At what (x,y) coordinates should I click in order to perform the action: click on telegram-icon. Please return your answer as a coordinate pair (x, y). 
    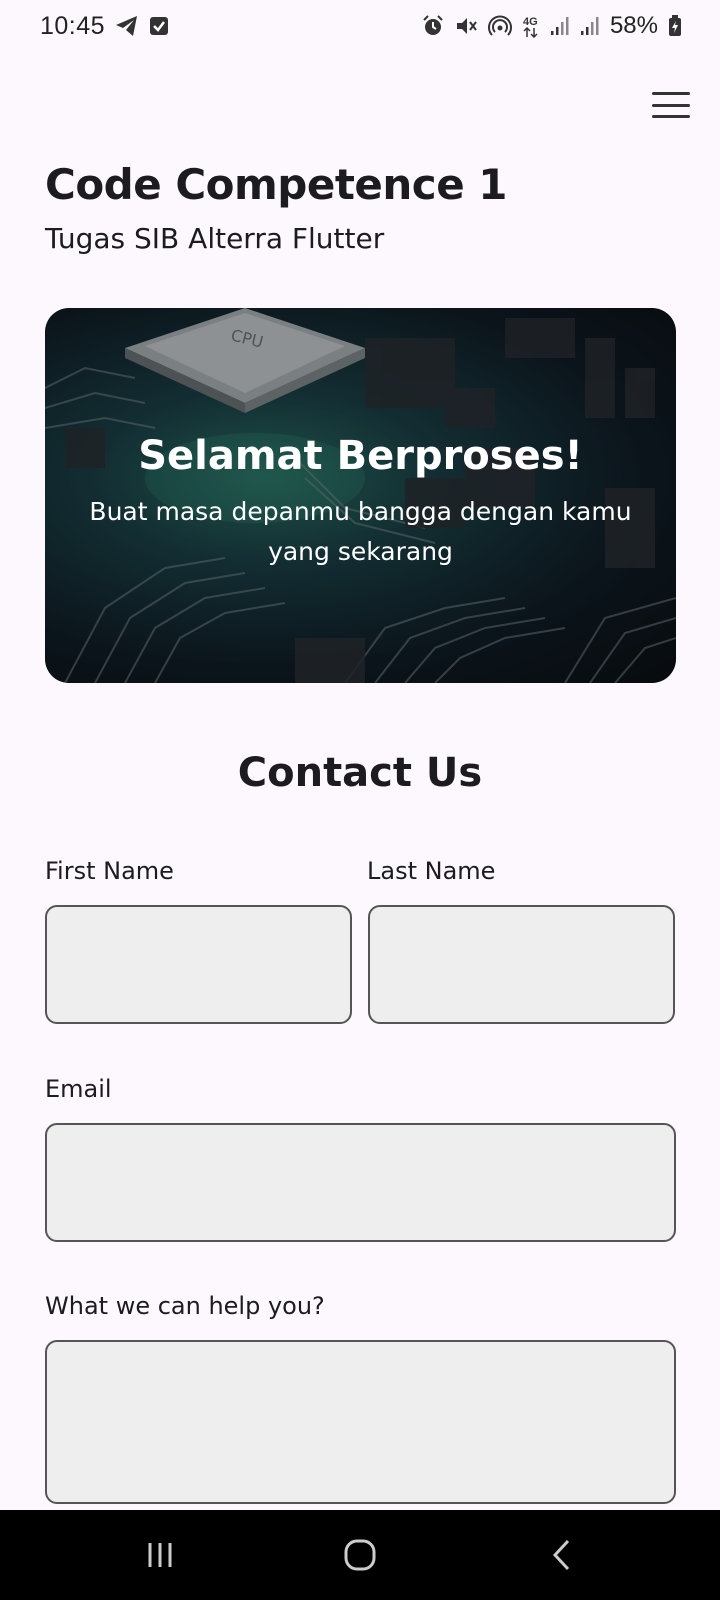
    Looking at the image, I should click on (127, 26).